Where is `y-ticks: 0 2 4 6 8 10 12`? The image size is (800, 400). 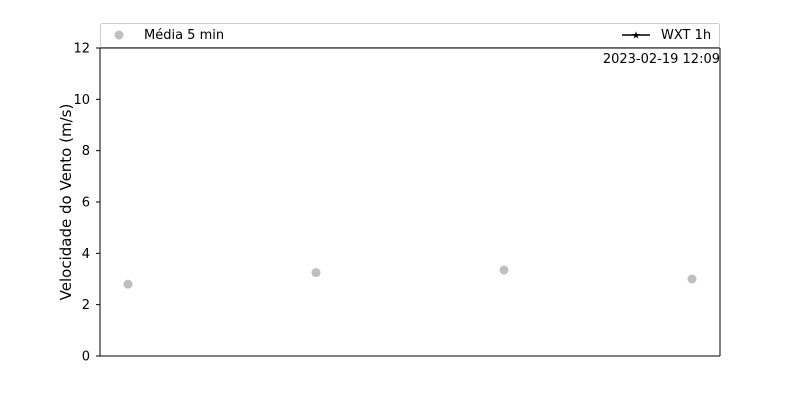
y-ticks: 0 2 4 6 8 10 12 is located at coordinates (86, 203).